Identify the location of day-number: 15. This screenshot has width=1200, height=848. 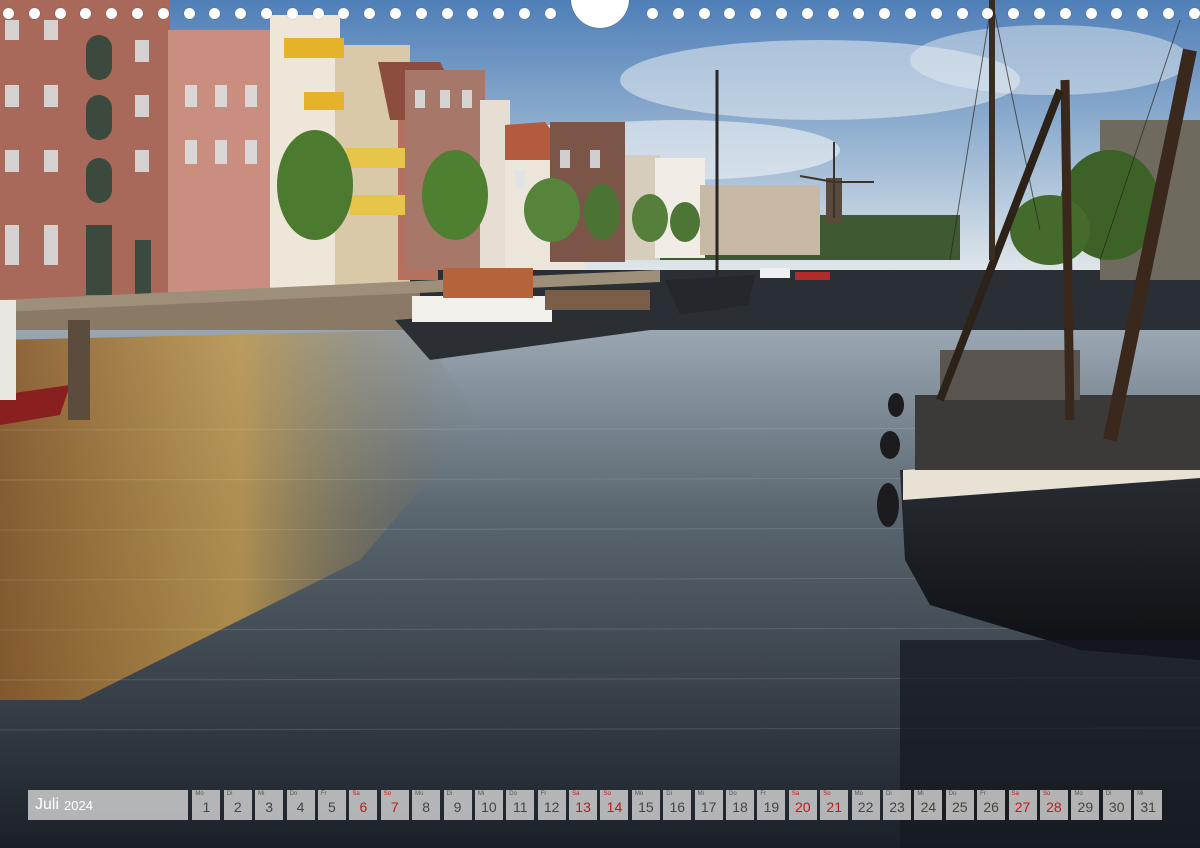
(646, 807).